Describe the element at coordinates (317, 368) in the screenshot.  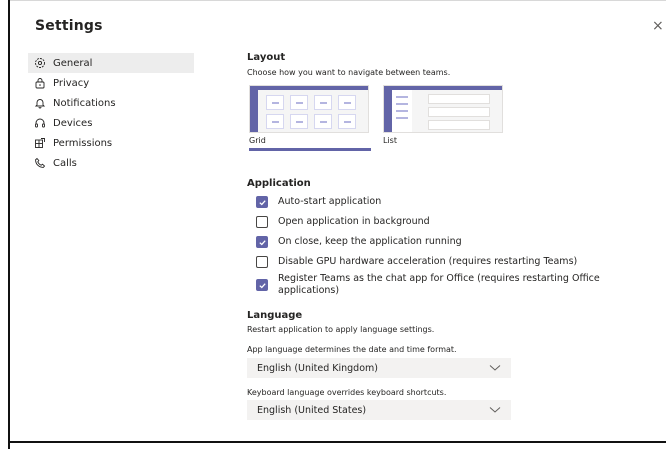
I see `app-language-value: English (United Kingdom)` at that location.